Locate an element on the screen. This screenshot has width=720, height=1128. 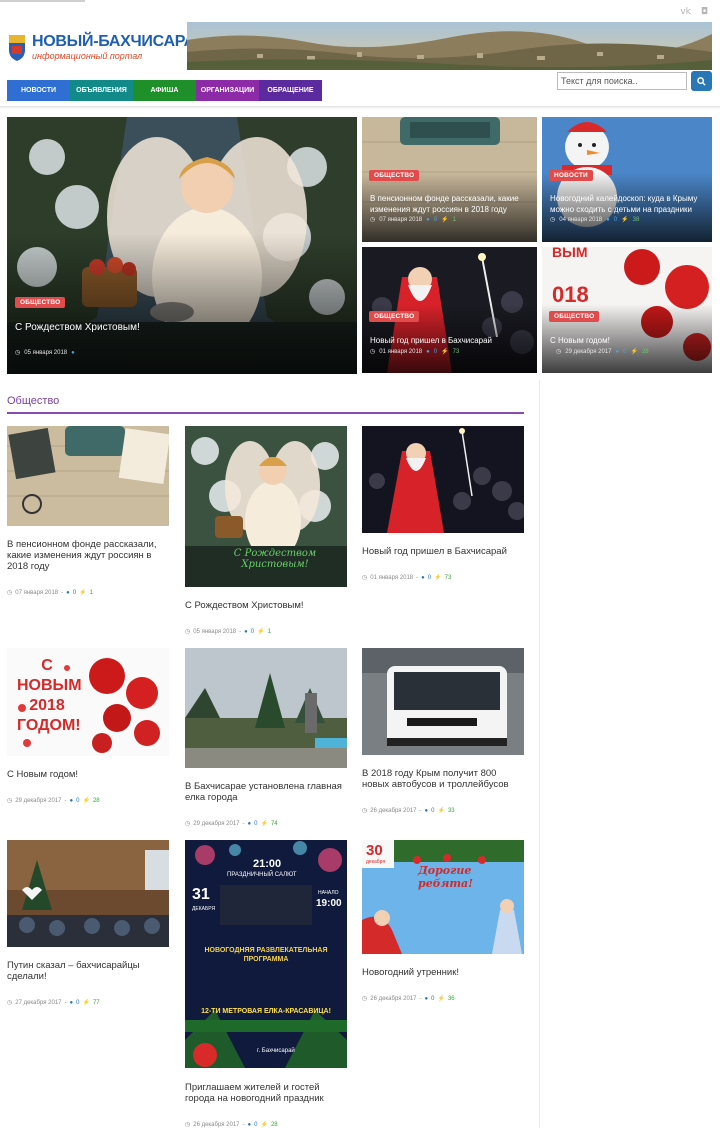
thumbnail-caption: С НОВЫМ 2018 ГОДОМ! is located at coordinates (49, 695).